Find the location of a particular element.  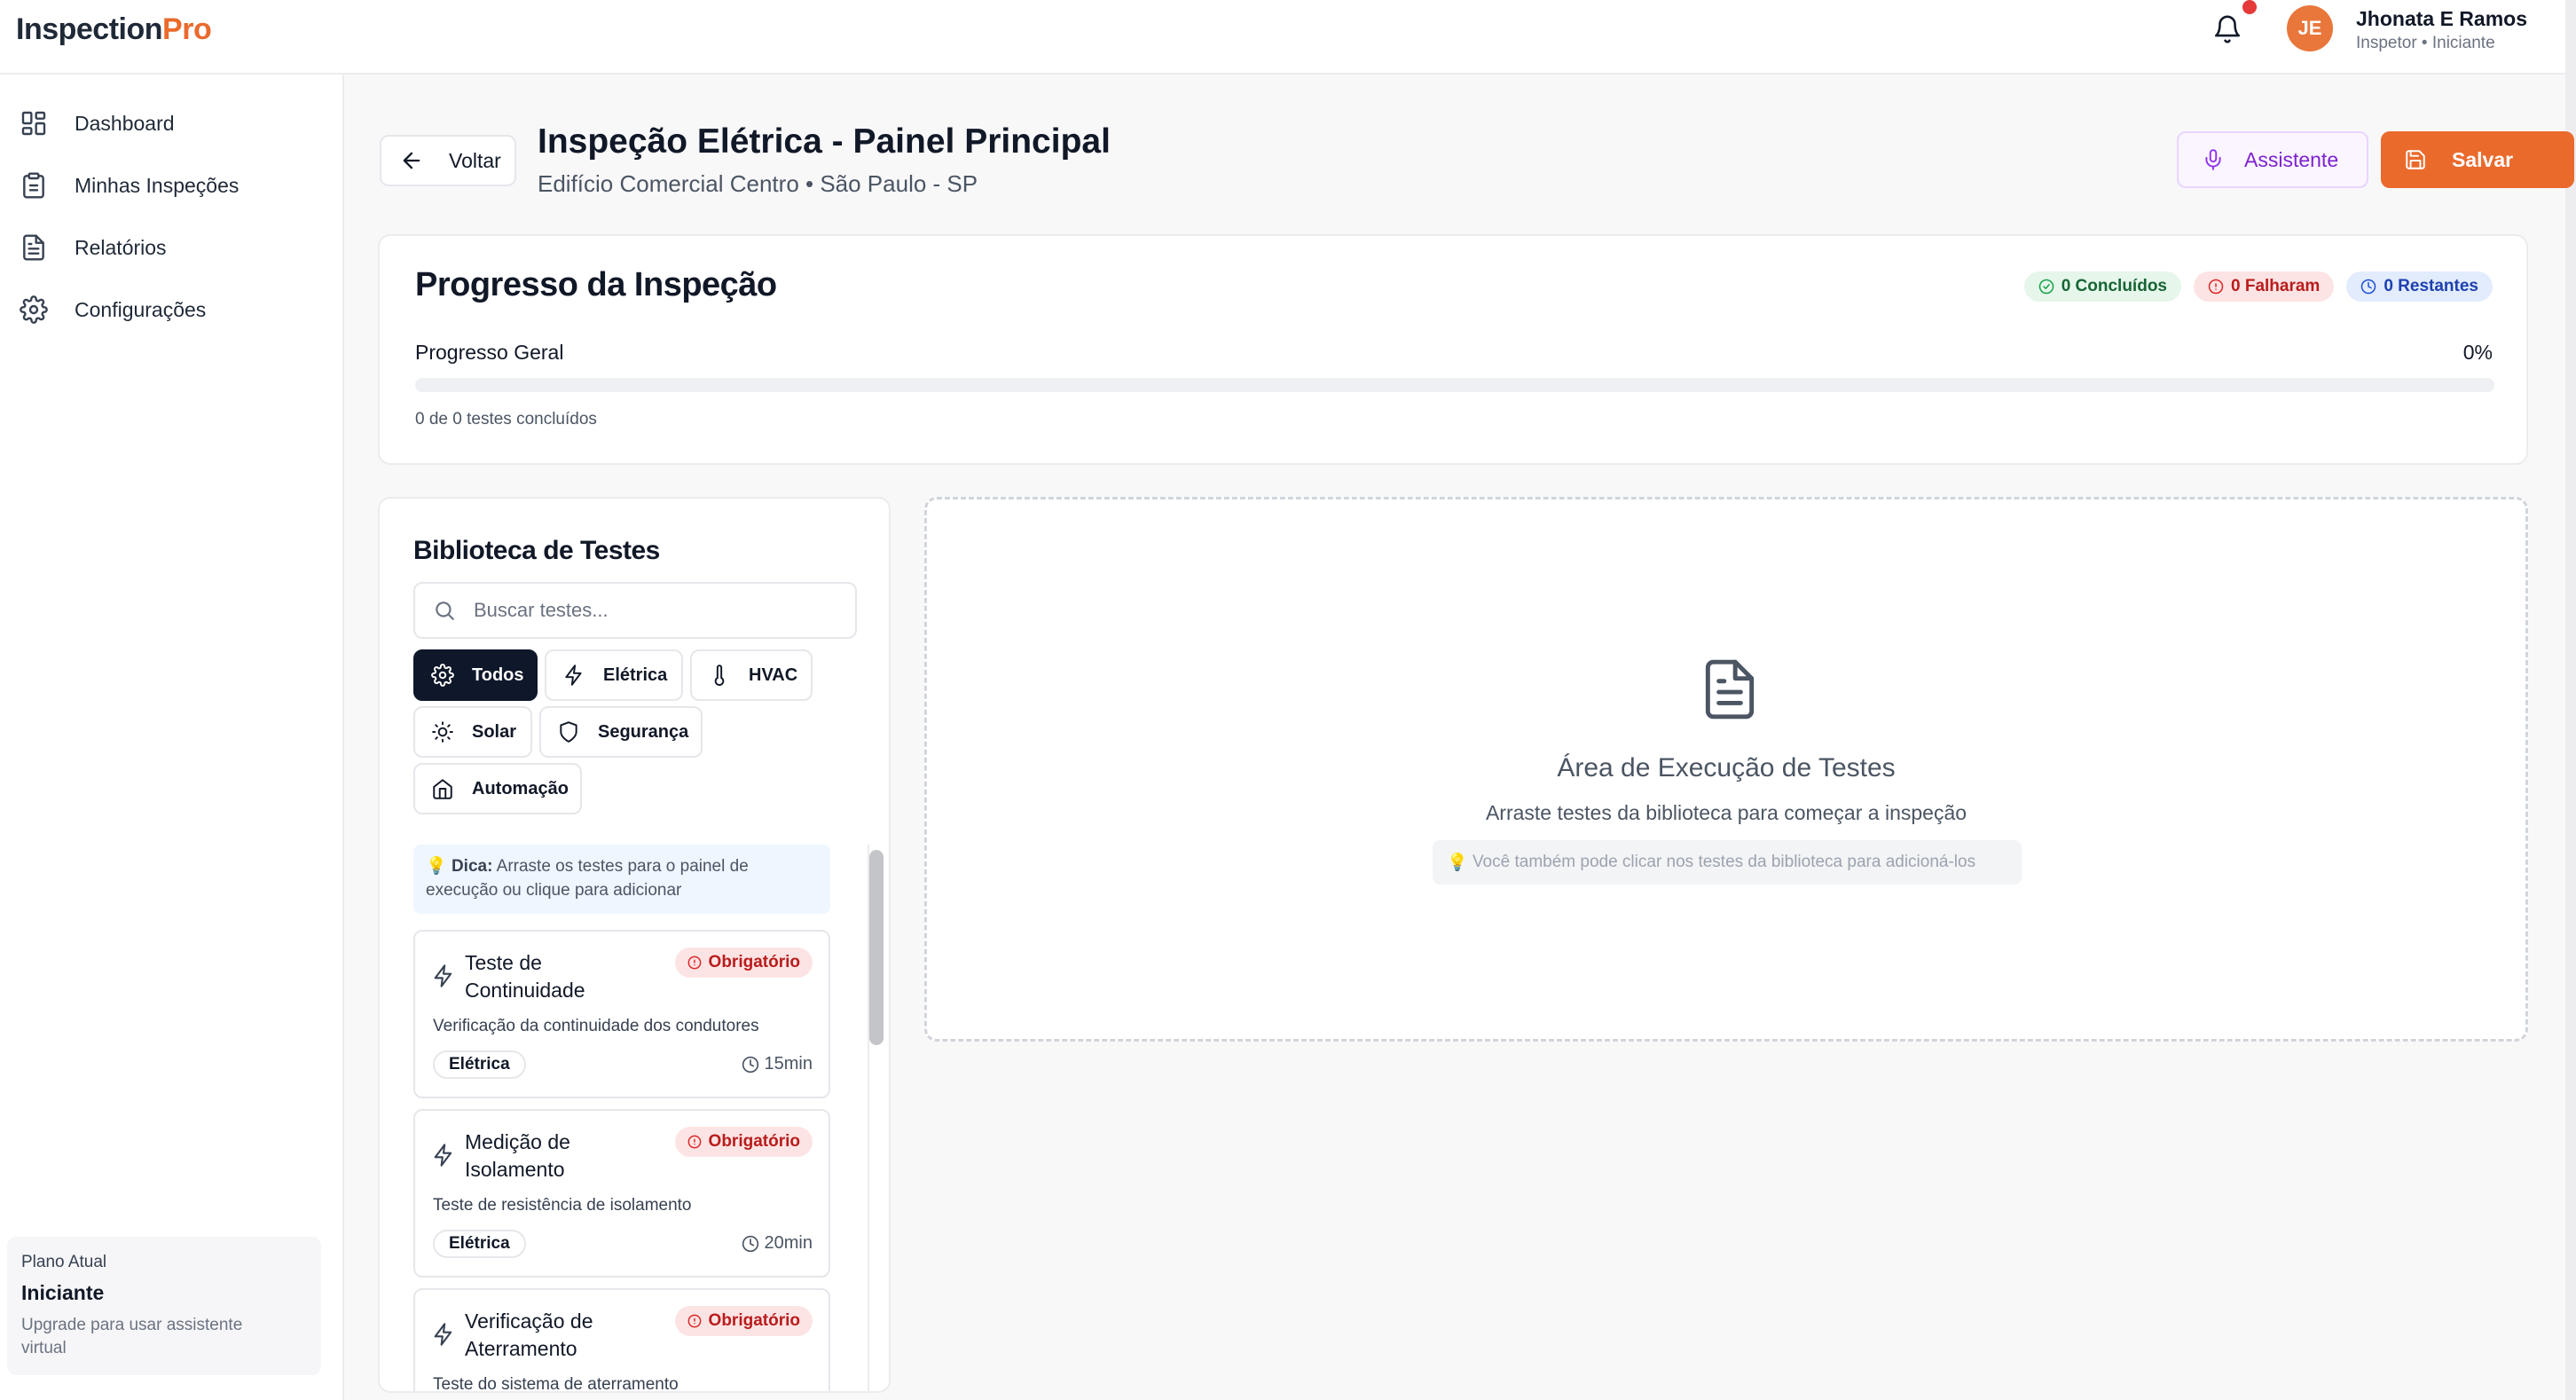

sidebar-item-settings: Configurações is located at coordinates (170, 309).